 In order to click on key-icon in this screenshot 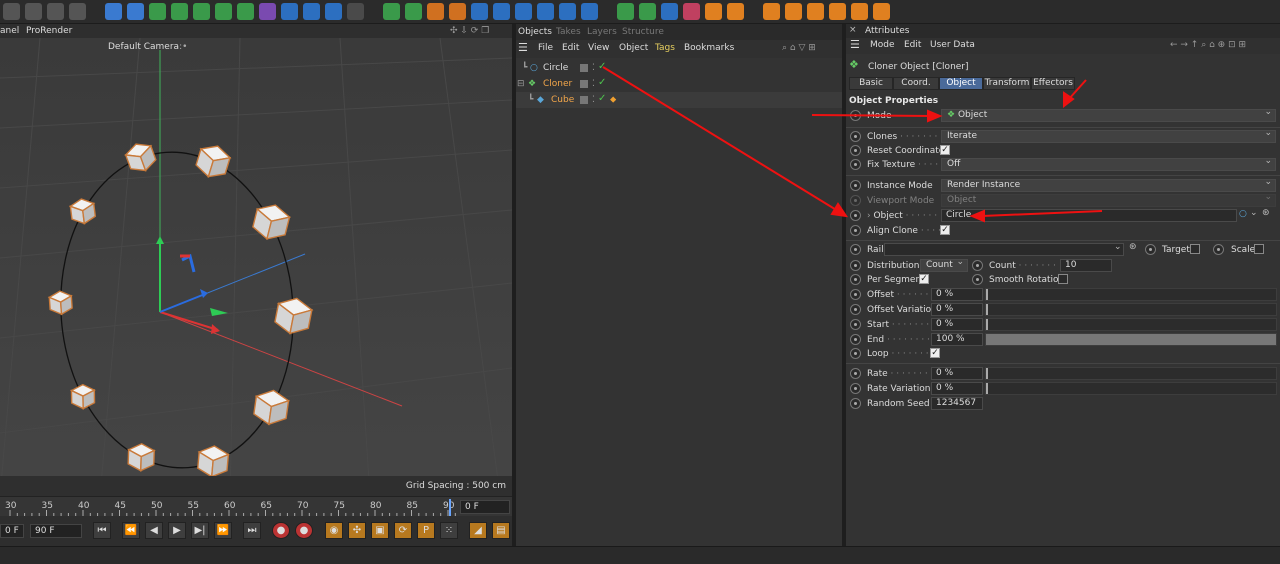, I will do `click(691, 11)`.